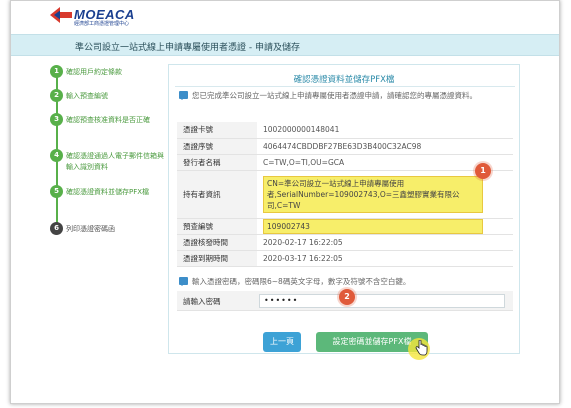  Describe the element at coordinates (421, 348) in the screenshot. I see `hand-cursor-icon` at that location.